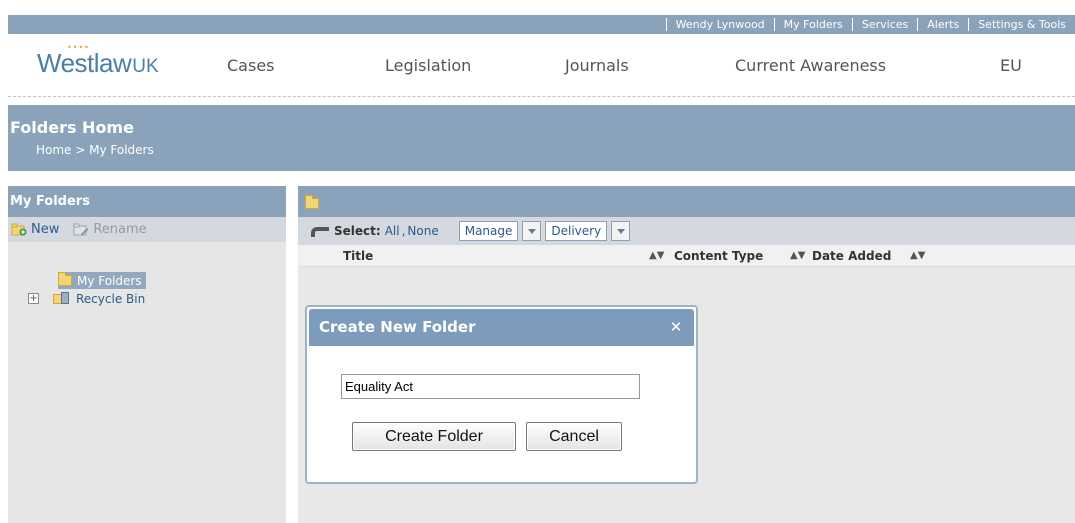 Image resolution: width=1075 pixels, height=523 pixels. Describe the element at coordinates (490, 386) in the screenshot. I see `folder-name-input` at that location.